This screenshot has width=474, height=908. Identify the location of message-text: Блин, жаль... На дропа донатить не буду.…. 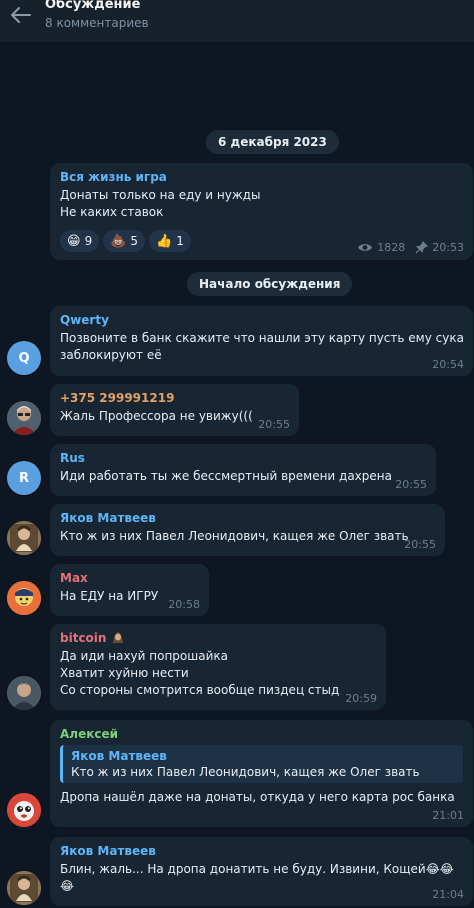
(257, 869).